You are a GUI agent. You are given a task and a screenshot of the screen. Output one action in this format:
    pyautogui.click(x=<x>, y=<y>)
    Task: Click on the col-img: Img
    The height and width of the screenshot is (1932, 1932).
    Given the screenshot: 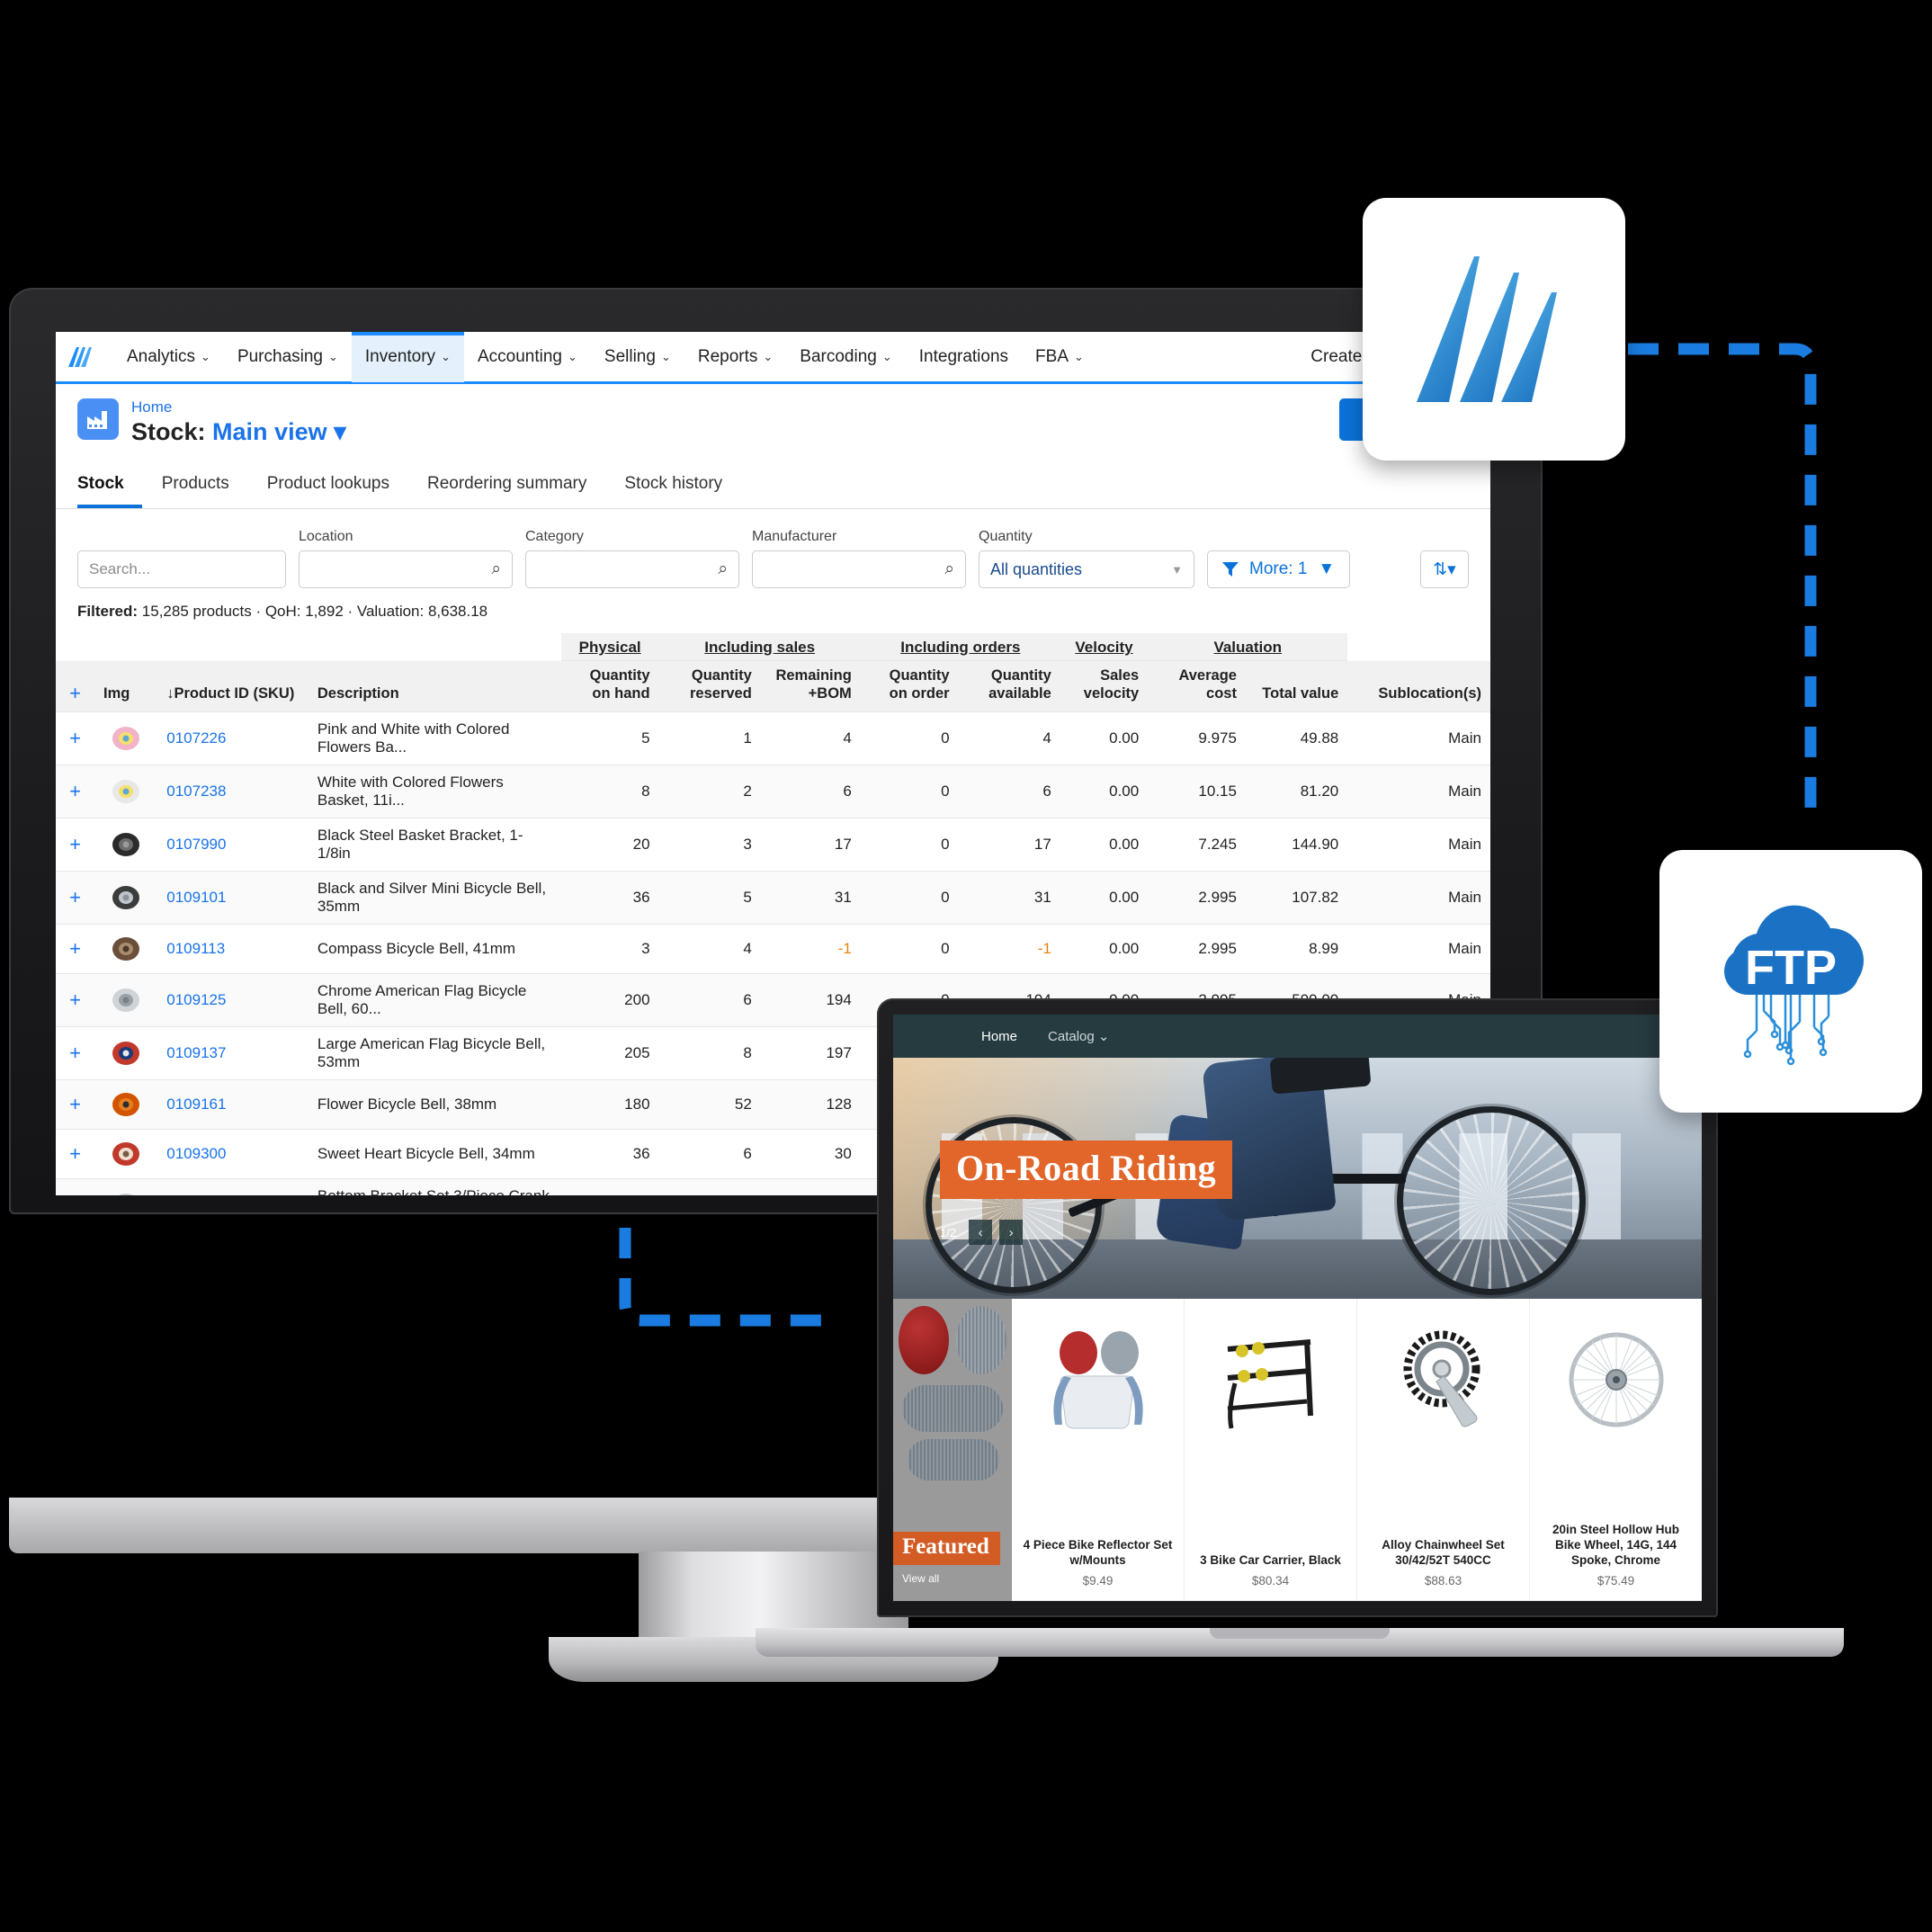 What is the action you would take?
    pyautogui.click(x=126, y=686)
    